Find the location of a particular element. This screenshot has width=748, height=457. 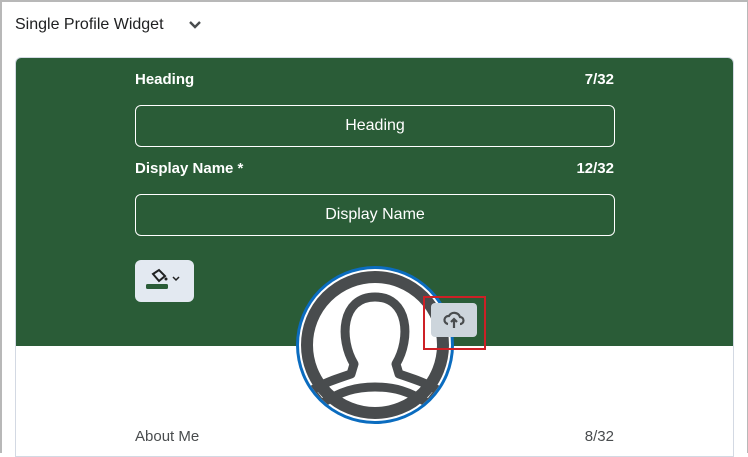

widget-title: Single Profile Widget is located at coordinates (89, 24).